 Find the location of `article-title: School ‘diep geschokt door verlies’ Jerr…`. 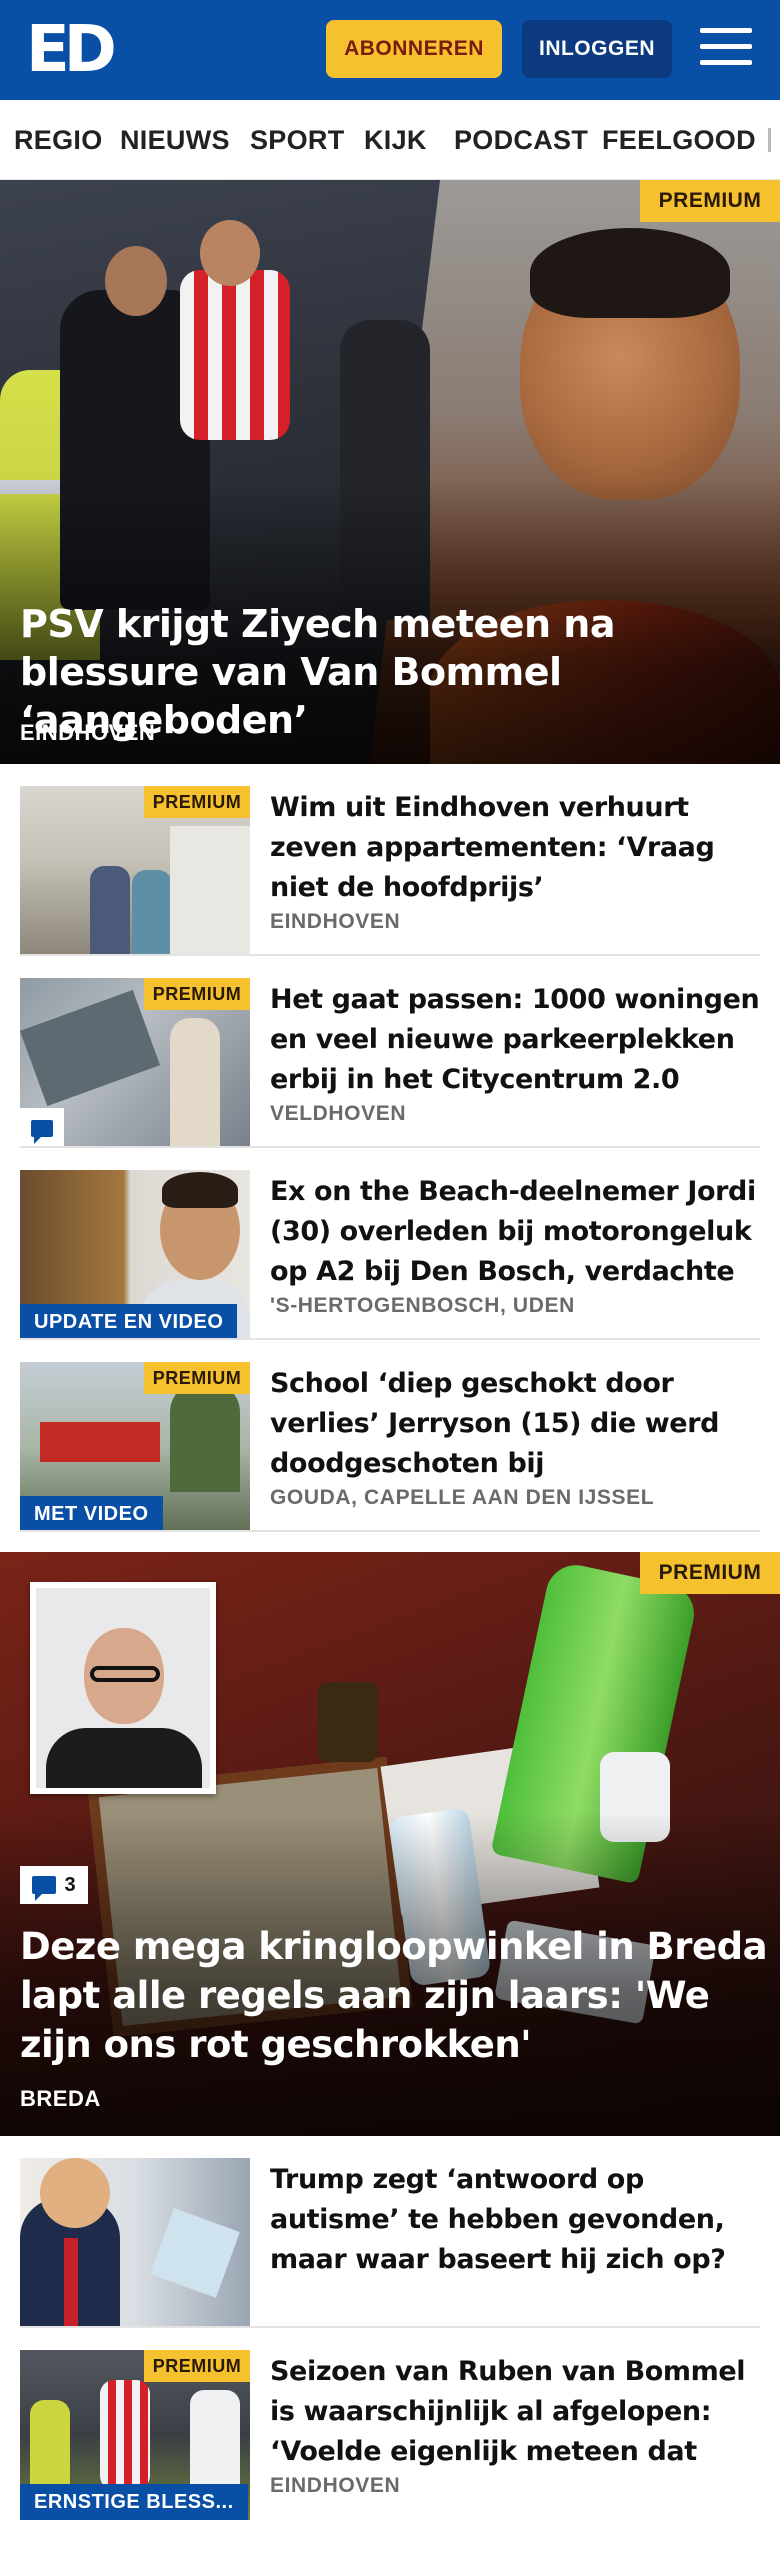

article-title: School ‘diep geschokt door verlies’ Jerr… is located at coordinates (515, 1424).